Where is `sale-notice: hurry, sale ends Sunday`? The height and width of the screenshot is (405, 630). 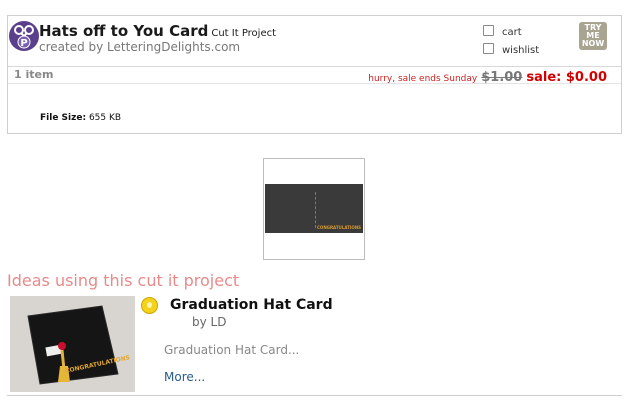
sale-notice: hurry, sale ends Sunday is located at coordinates (423, 79).